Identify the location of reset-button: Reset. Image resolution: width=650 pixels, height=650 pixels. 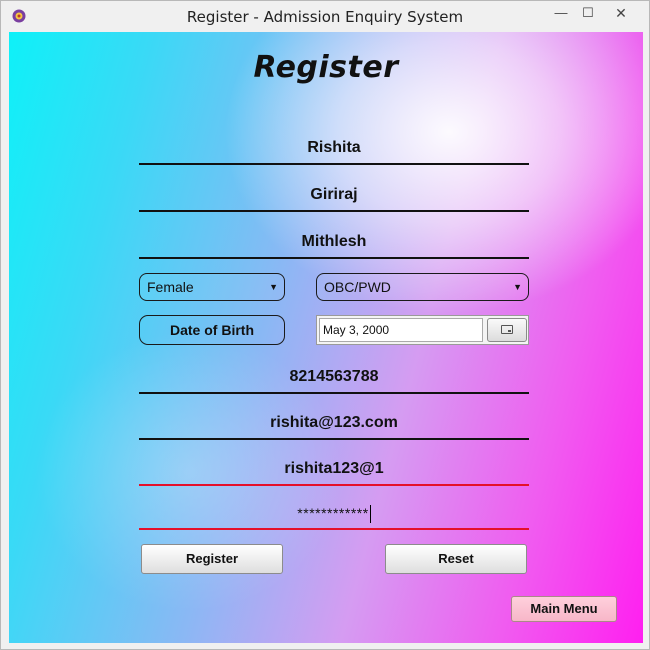
(456, 559).